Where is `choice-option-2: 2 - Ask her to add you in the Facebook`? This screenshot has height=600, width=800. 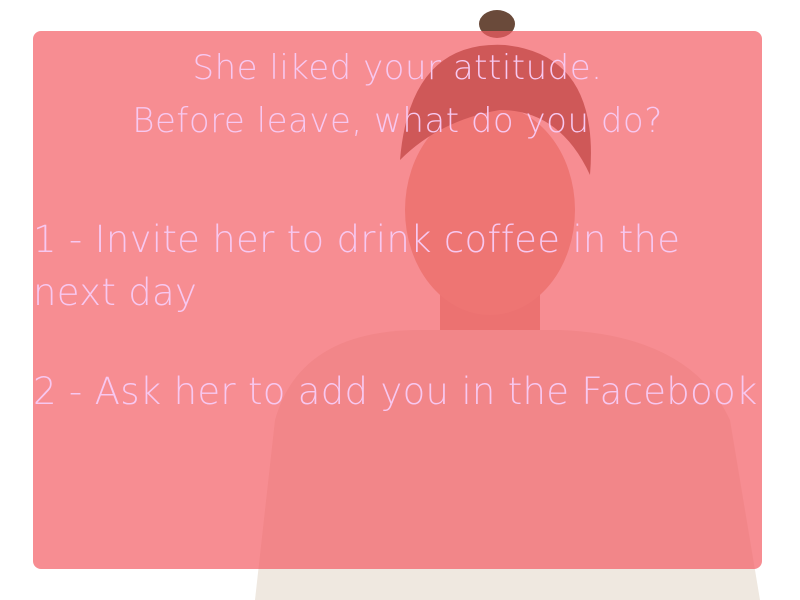 choice-option-2: 2 - Ask her to add you in the Facebook is located at coordinates (397, 391).